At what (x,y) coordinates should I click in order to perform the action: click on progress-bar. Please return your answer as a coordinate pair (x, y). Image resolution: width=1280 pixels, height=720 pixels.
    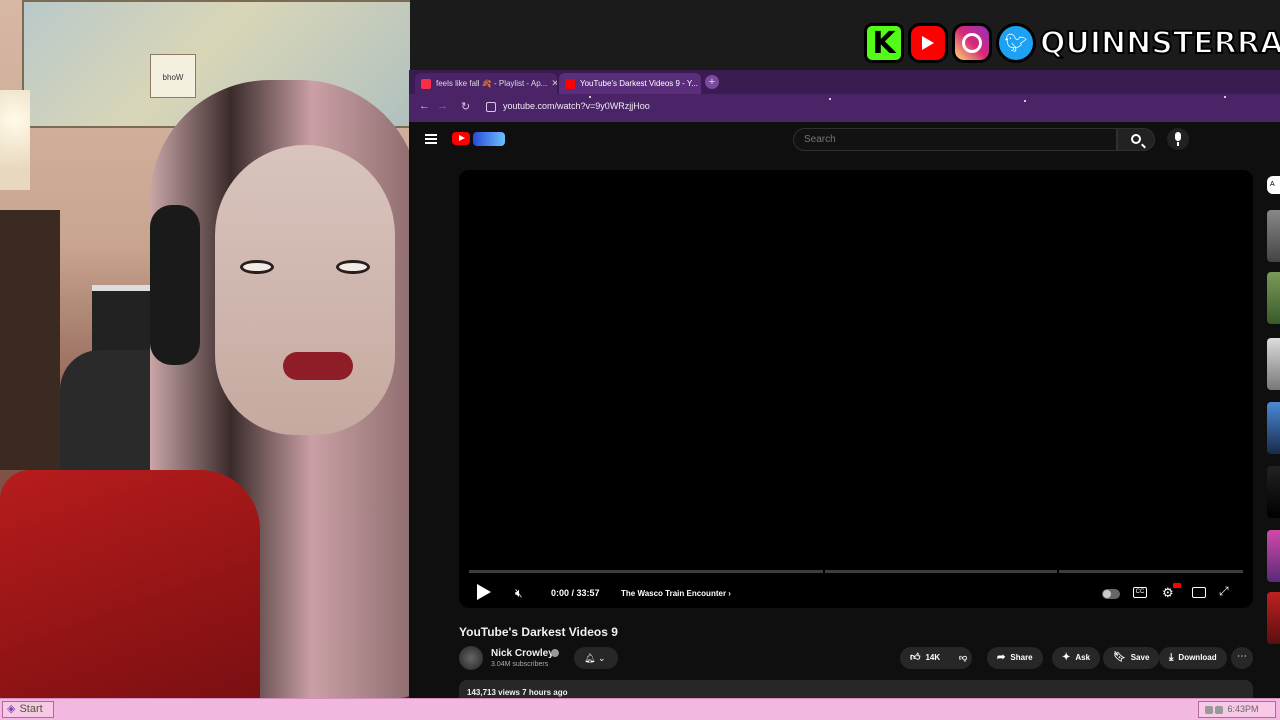
    Looking at the image, I should click on (856, 571).